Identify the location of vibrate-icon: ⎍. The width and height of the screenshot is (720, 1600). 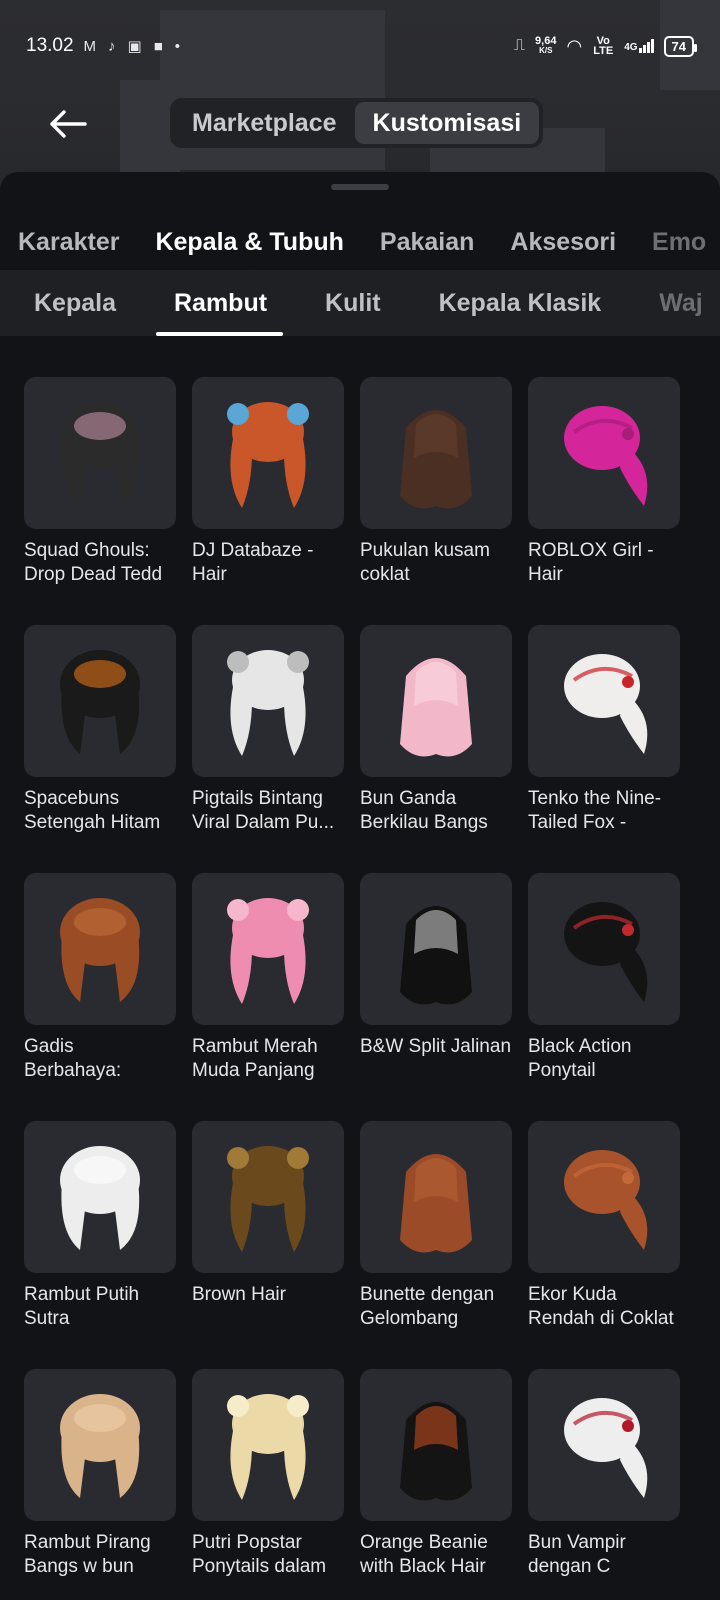
(519, 45).